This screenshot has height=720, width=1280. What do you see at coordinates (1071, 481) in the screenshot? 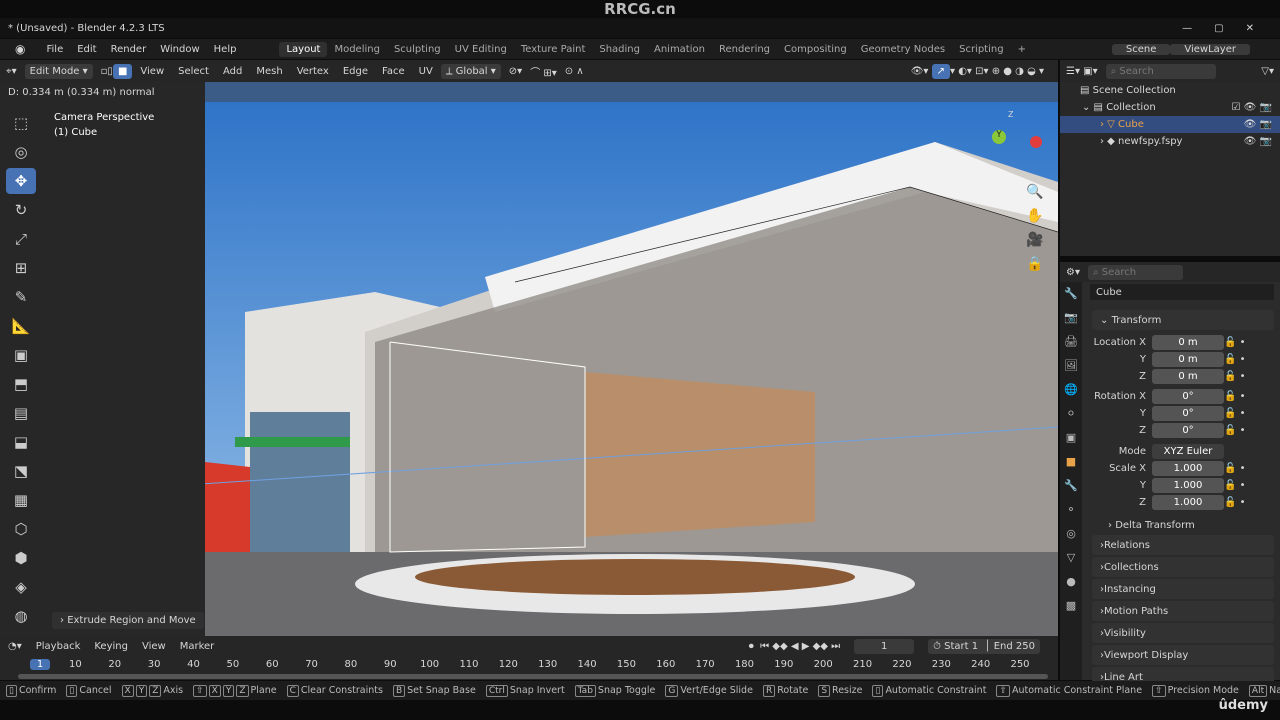
I see `properties-tabs: 🔧 📷 🖨 🖼 🌐 ⚪ ▣ ■ 🔧 ⚬ ◎ ▽ ● ▩` at bounding box center [1071, 481].